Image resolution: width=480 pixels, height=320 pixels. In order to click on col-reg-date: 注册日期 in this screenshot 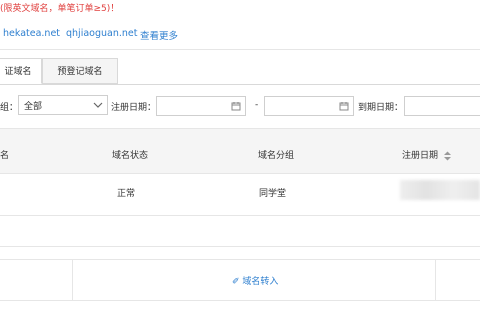, I will do `click(427, 154)`.